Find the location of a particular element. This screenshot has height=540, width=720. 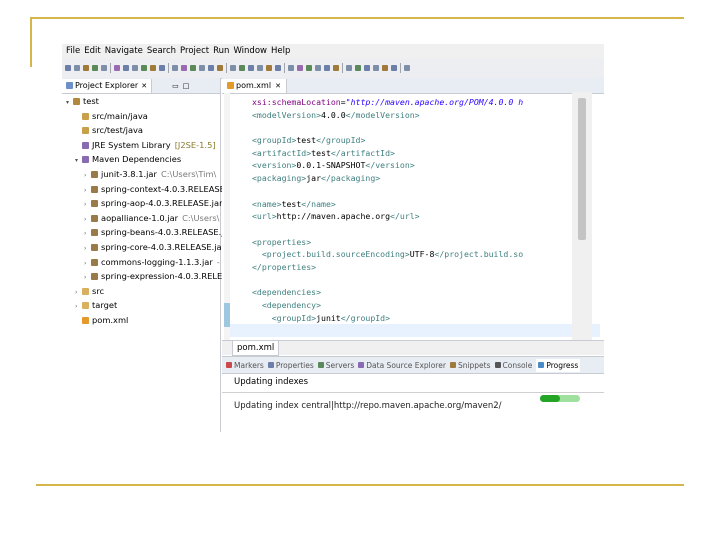

editor-page-tab-pom: pom.xml is located at coordinates (256, 348).